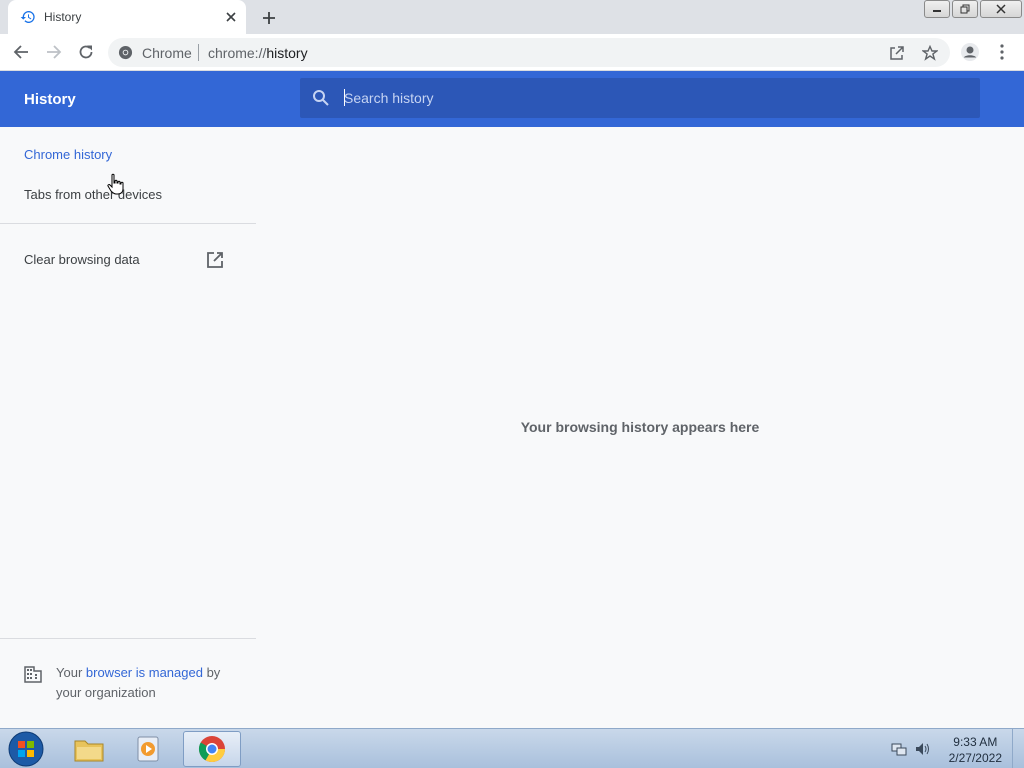  I want to click on chrome-icon, so click(212, 749).